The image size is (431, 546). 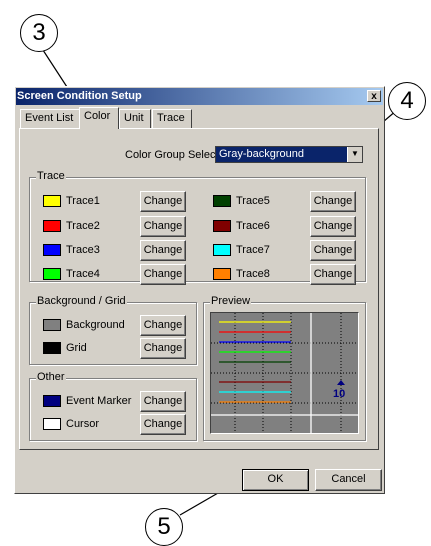 What do you see at coordinates (222, 250) in the screenshot?
I see `trace7-swatch` at bounding box center [222, 250].